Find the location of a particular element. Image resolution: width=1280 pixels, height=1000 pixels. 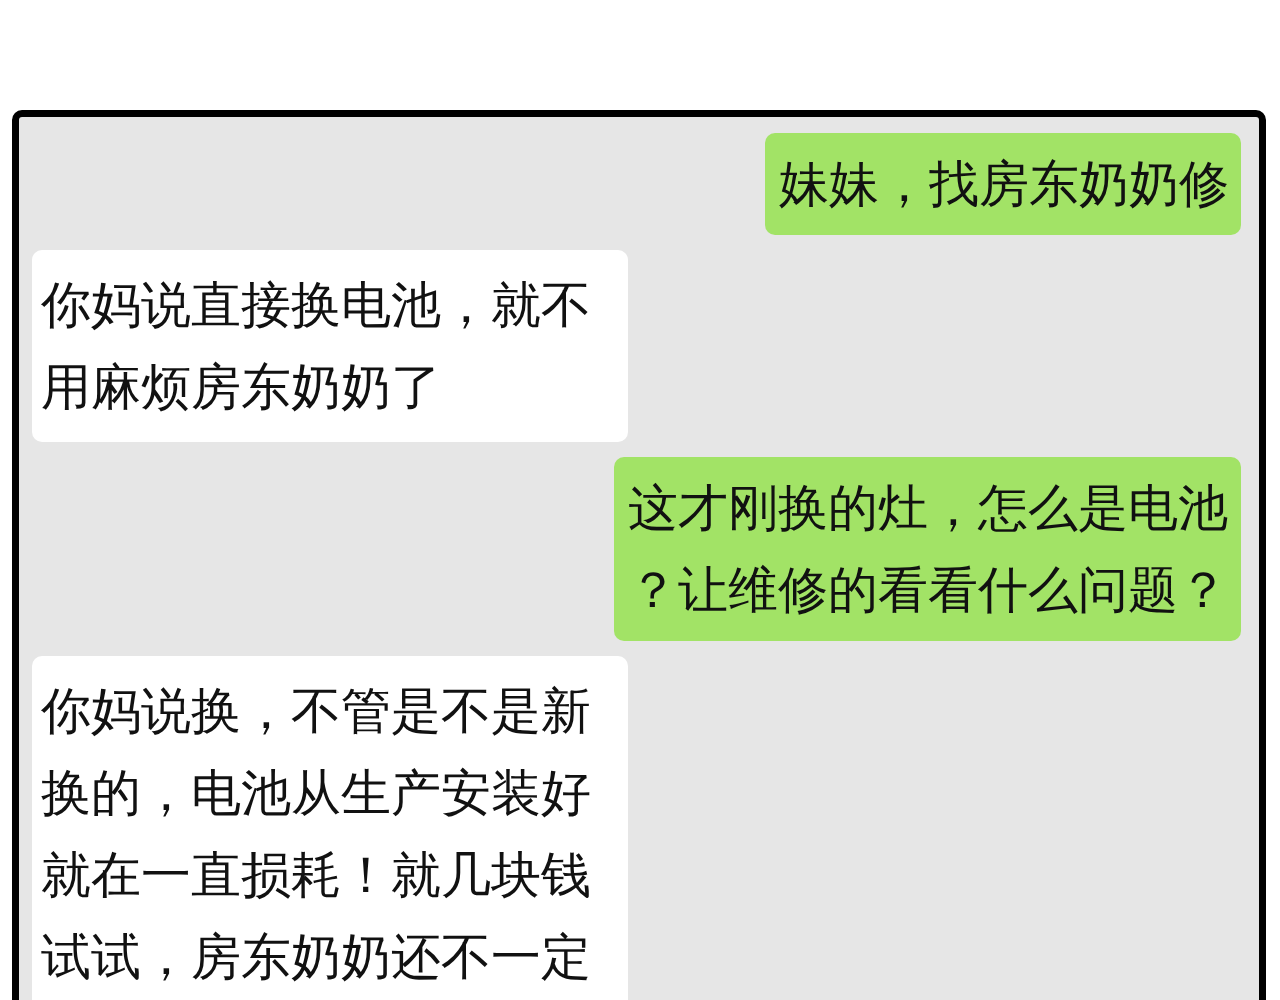

message-text: 这才刚换的灶，怎么是电池？让维修的看看什么问题？ is located at coordinates (928, 549).